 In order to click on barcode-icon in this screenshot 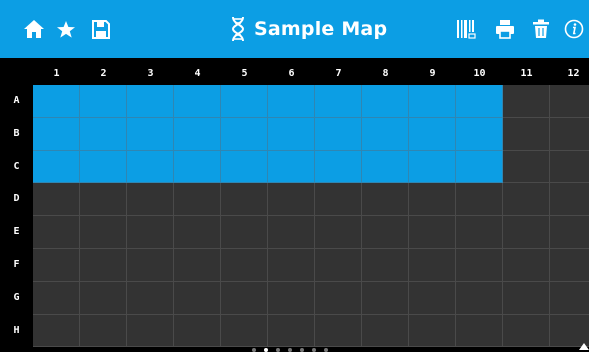, I will do `click(466, 29)`.